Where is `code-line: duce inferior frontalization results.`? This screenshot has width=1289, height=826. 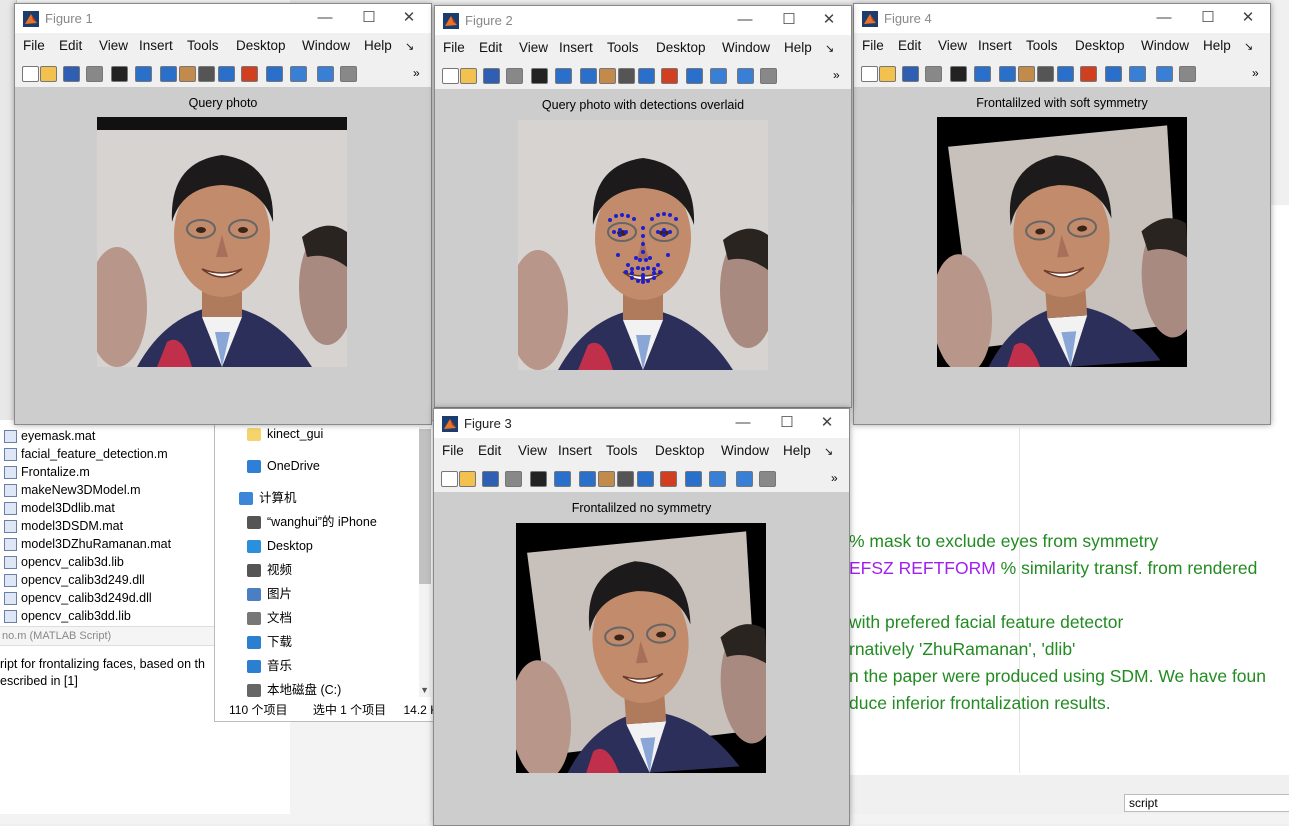 code-line: duce inferior frontalization results. is located at coordinates (980, 703).